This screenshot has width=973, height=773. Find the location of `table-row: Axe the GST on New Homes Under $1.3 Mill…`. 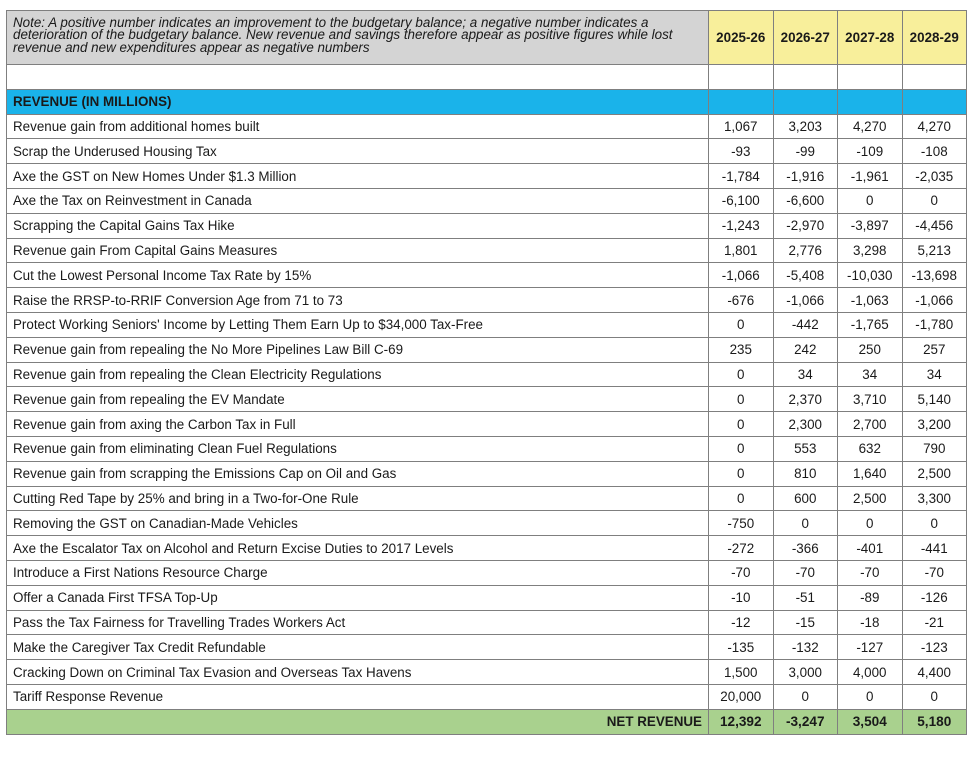

table-row: Axe the GST on New Homes Under $1.3 Mill… is located at coordinates (486, 176).